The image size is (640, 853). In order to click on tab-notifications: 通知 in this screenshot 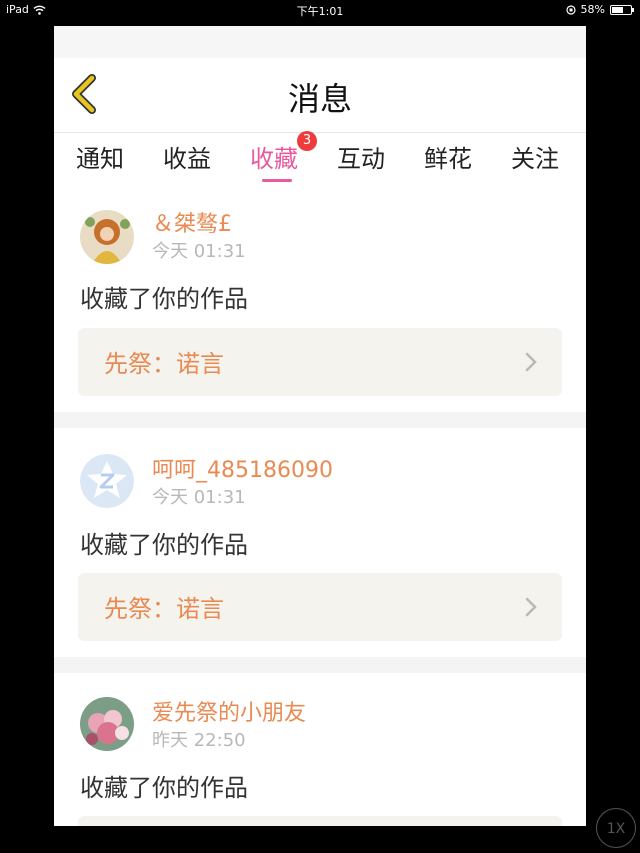, I will do `click(100, 156)`.